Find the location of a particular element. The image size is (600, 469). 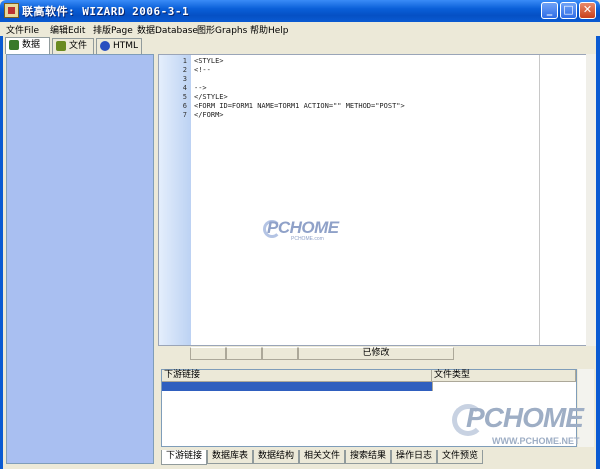

line-number: 1 is located at coordinates (184, 61).